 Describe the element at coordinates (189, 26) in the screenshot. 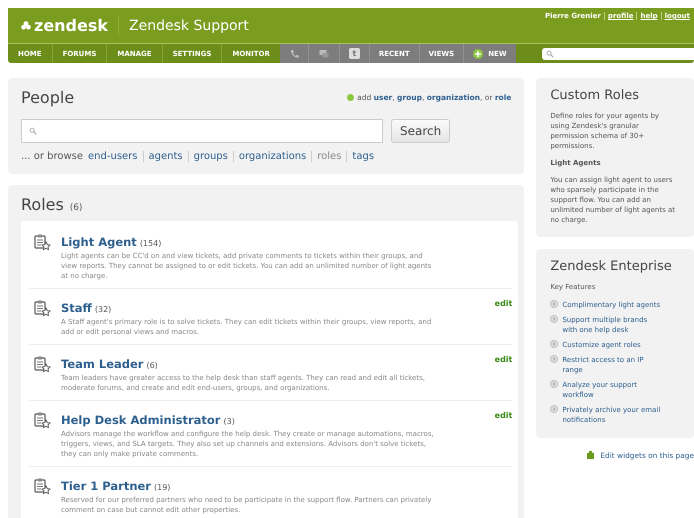

I see `app-title: Zendesk Support` at that location.